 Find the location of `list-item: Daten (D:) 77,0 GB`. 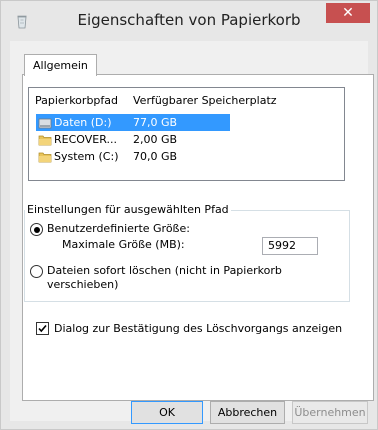

list-item: Daten (D:) 77,0 GB is located at coordinates (186, 122).